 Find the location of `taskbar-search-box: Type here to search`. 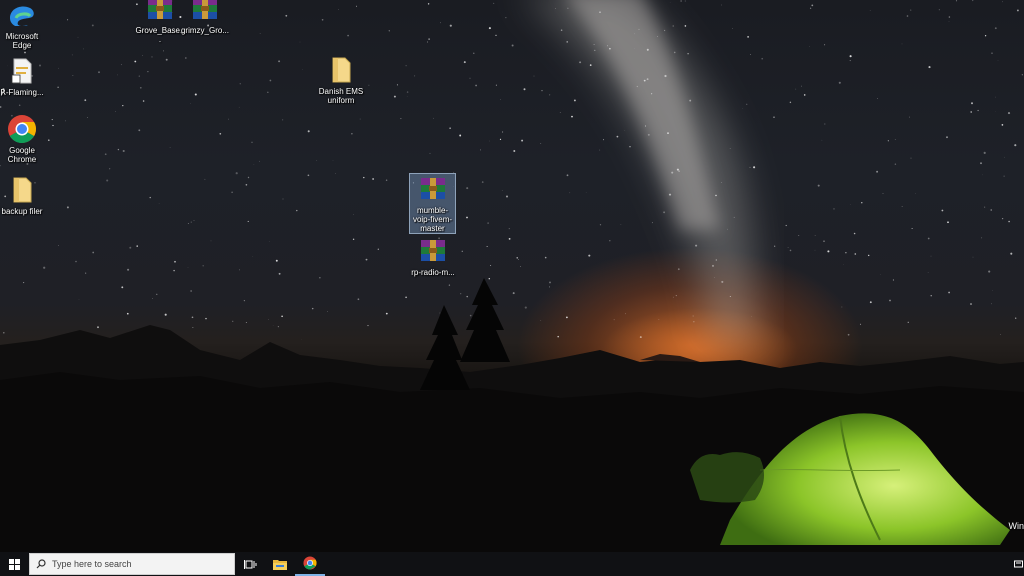

taskbar-search-box: Type here to search is located at coordinates (132, 564).